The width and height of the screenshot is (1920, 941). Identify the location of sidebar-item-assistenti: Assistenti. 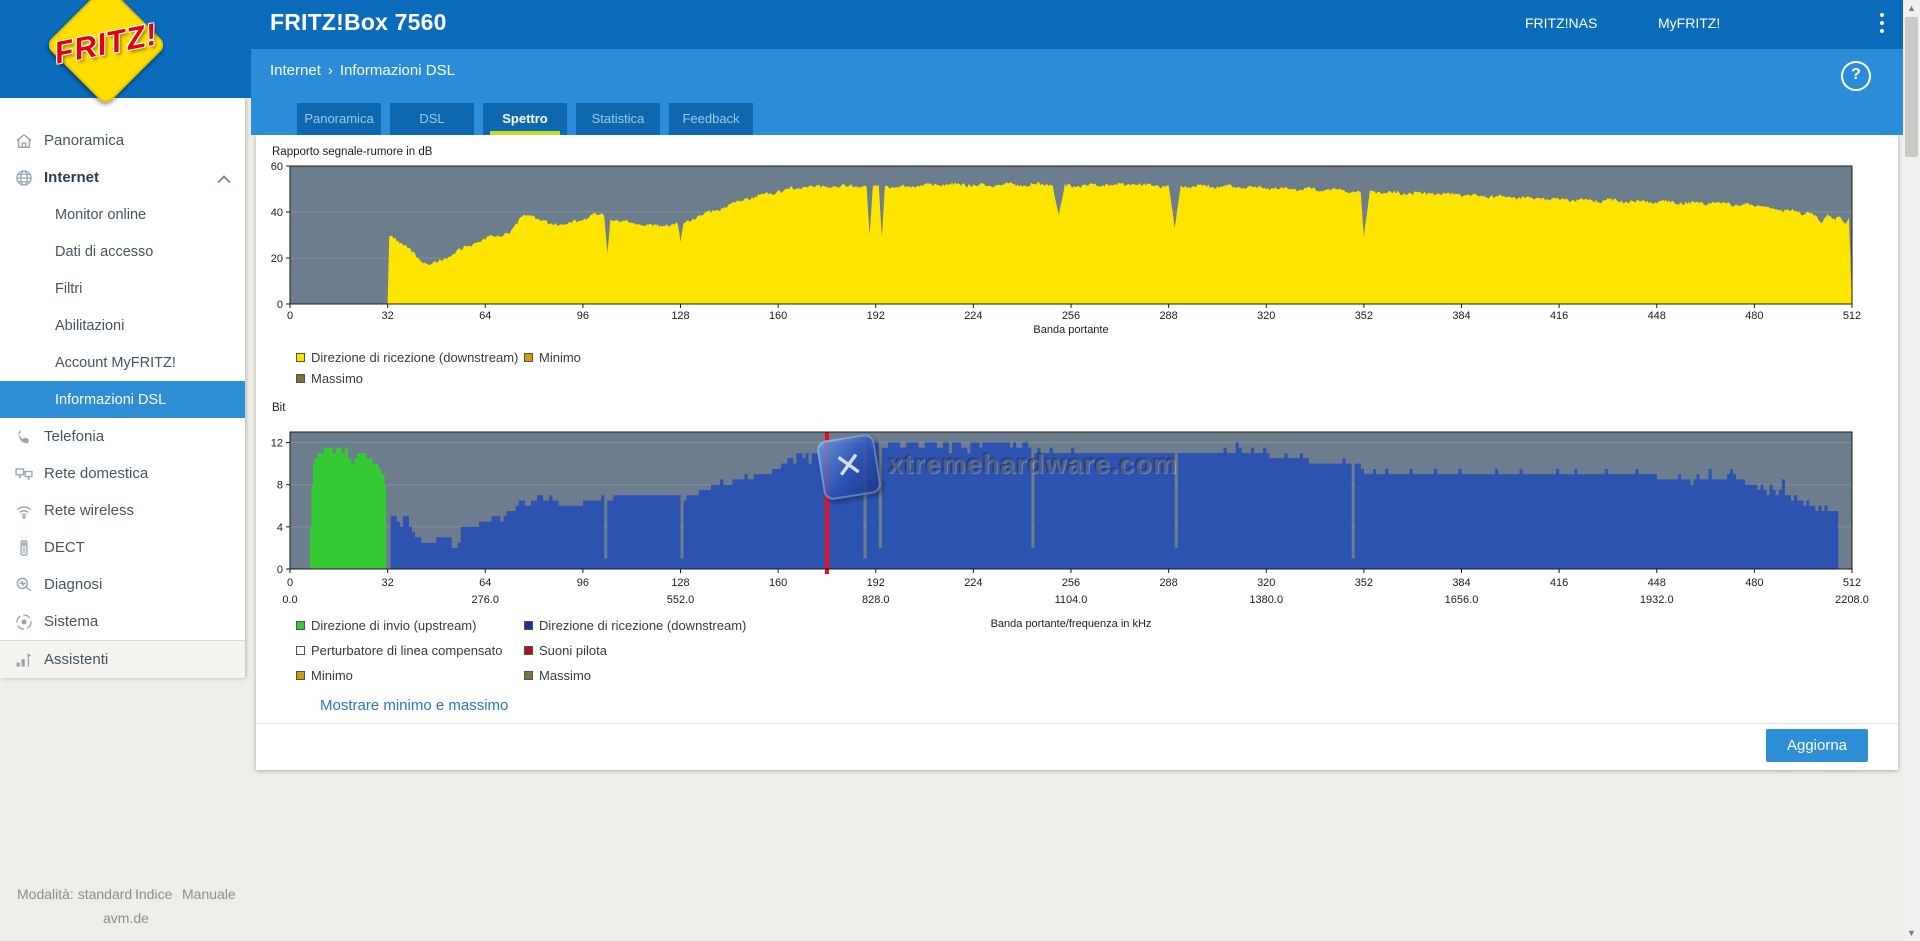
(122, 659).